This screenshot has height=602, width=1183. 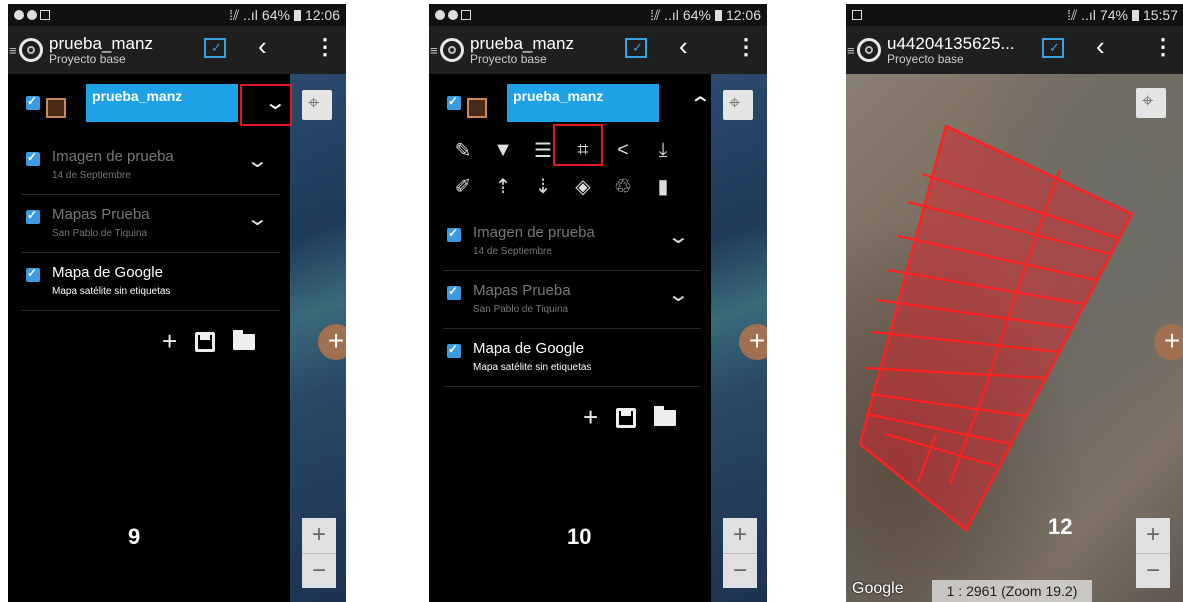 What do you see at coordinates (543, 186) in the screenshot?
I see `move-down-icon: ⇣` at bounding box center [543, 186].